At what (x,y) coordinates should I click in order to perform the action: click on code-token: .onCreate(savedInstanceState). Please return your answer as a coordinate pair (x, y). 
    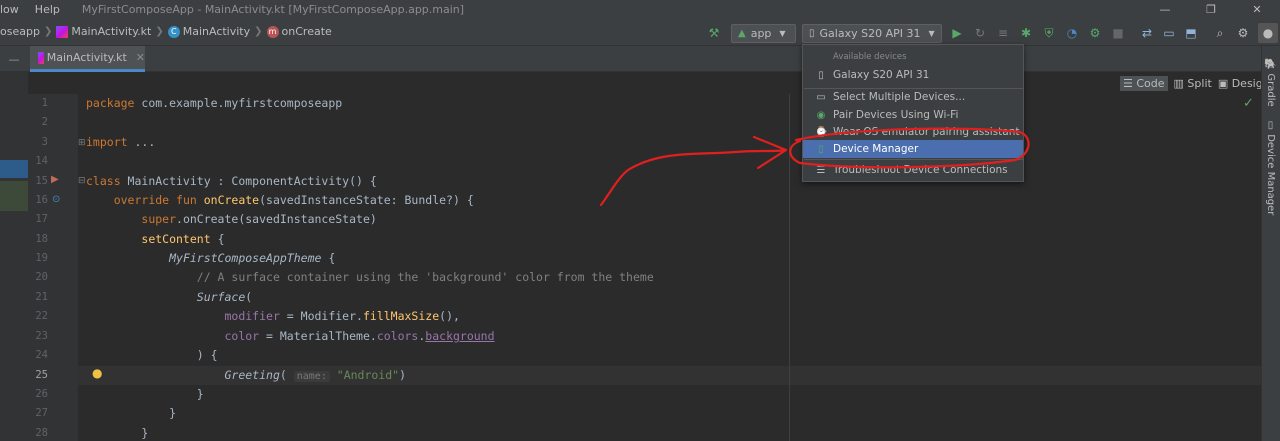
    Looking at the image, I should click on (276, 219).